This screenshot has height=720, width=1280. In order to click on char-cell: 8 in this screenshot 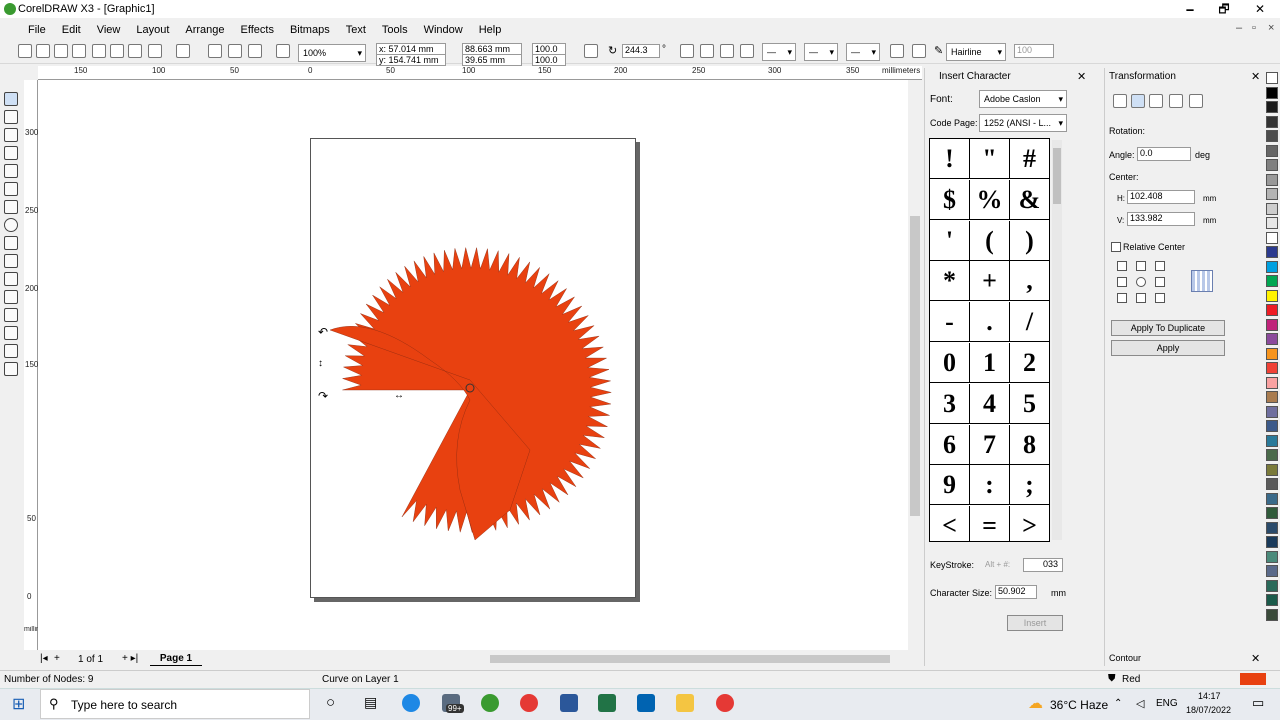, I will do `click(1029, 445)`.